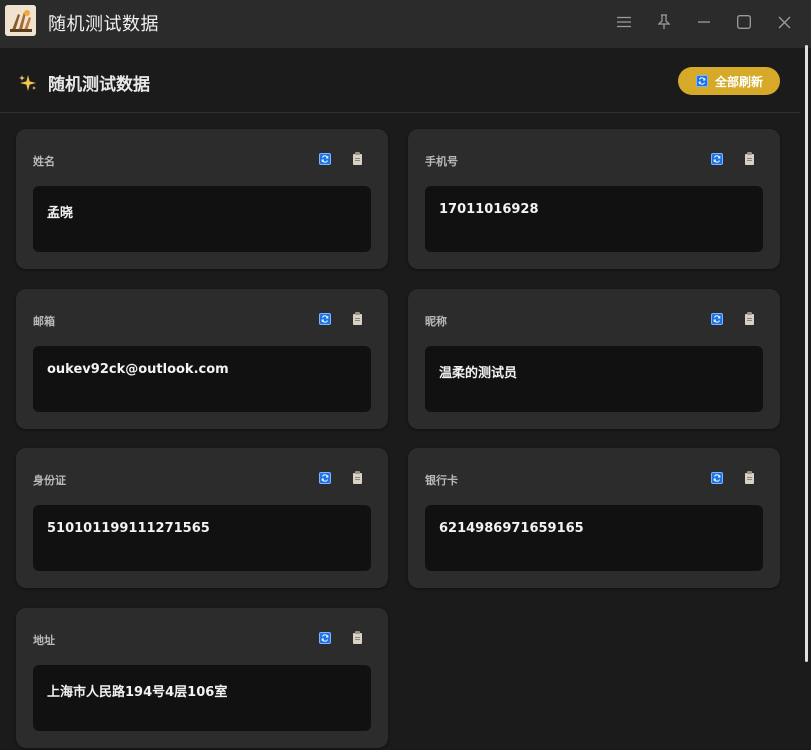 This screenshot has height=750, width=811. Describe the element at coordinates (49, 480) in the screenshot. I see `card-label: 身份证` at that location.